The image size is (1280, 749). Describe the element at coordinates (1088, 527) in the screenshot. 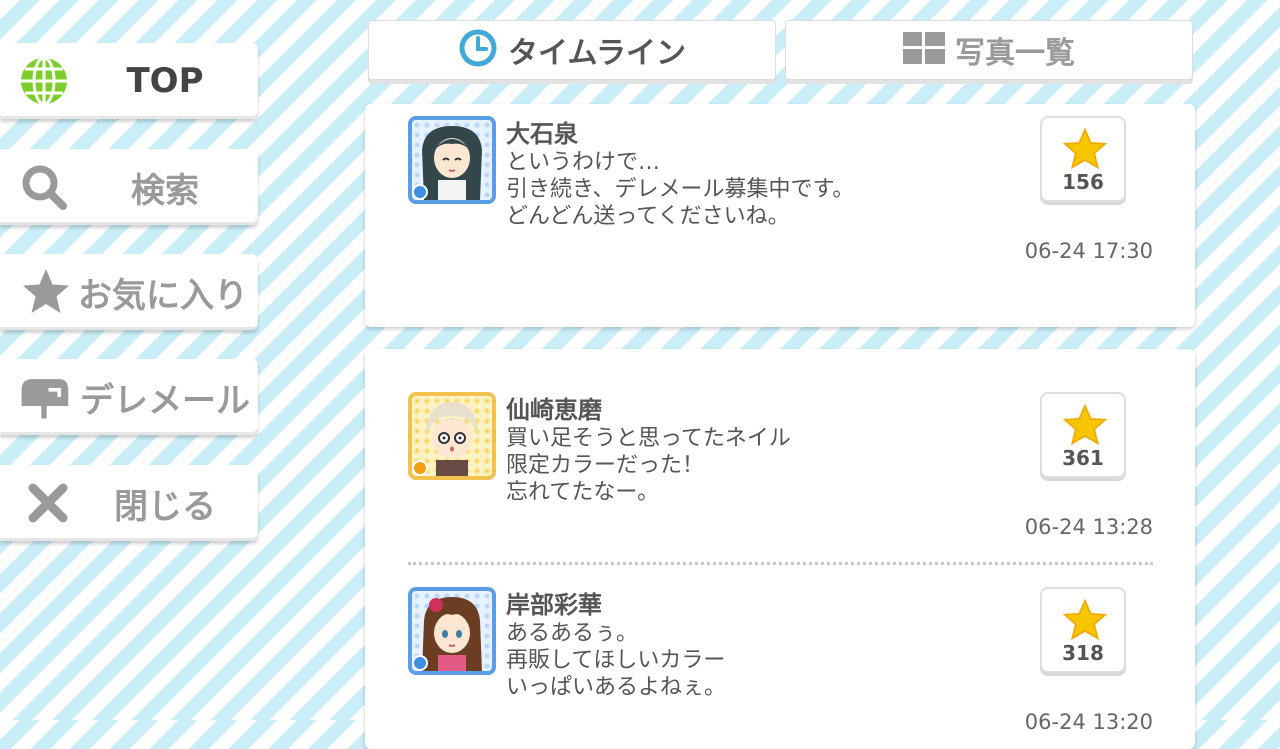

I see `post-timestamp: 06-24 13:28` at that location.